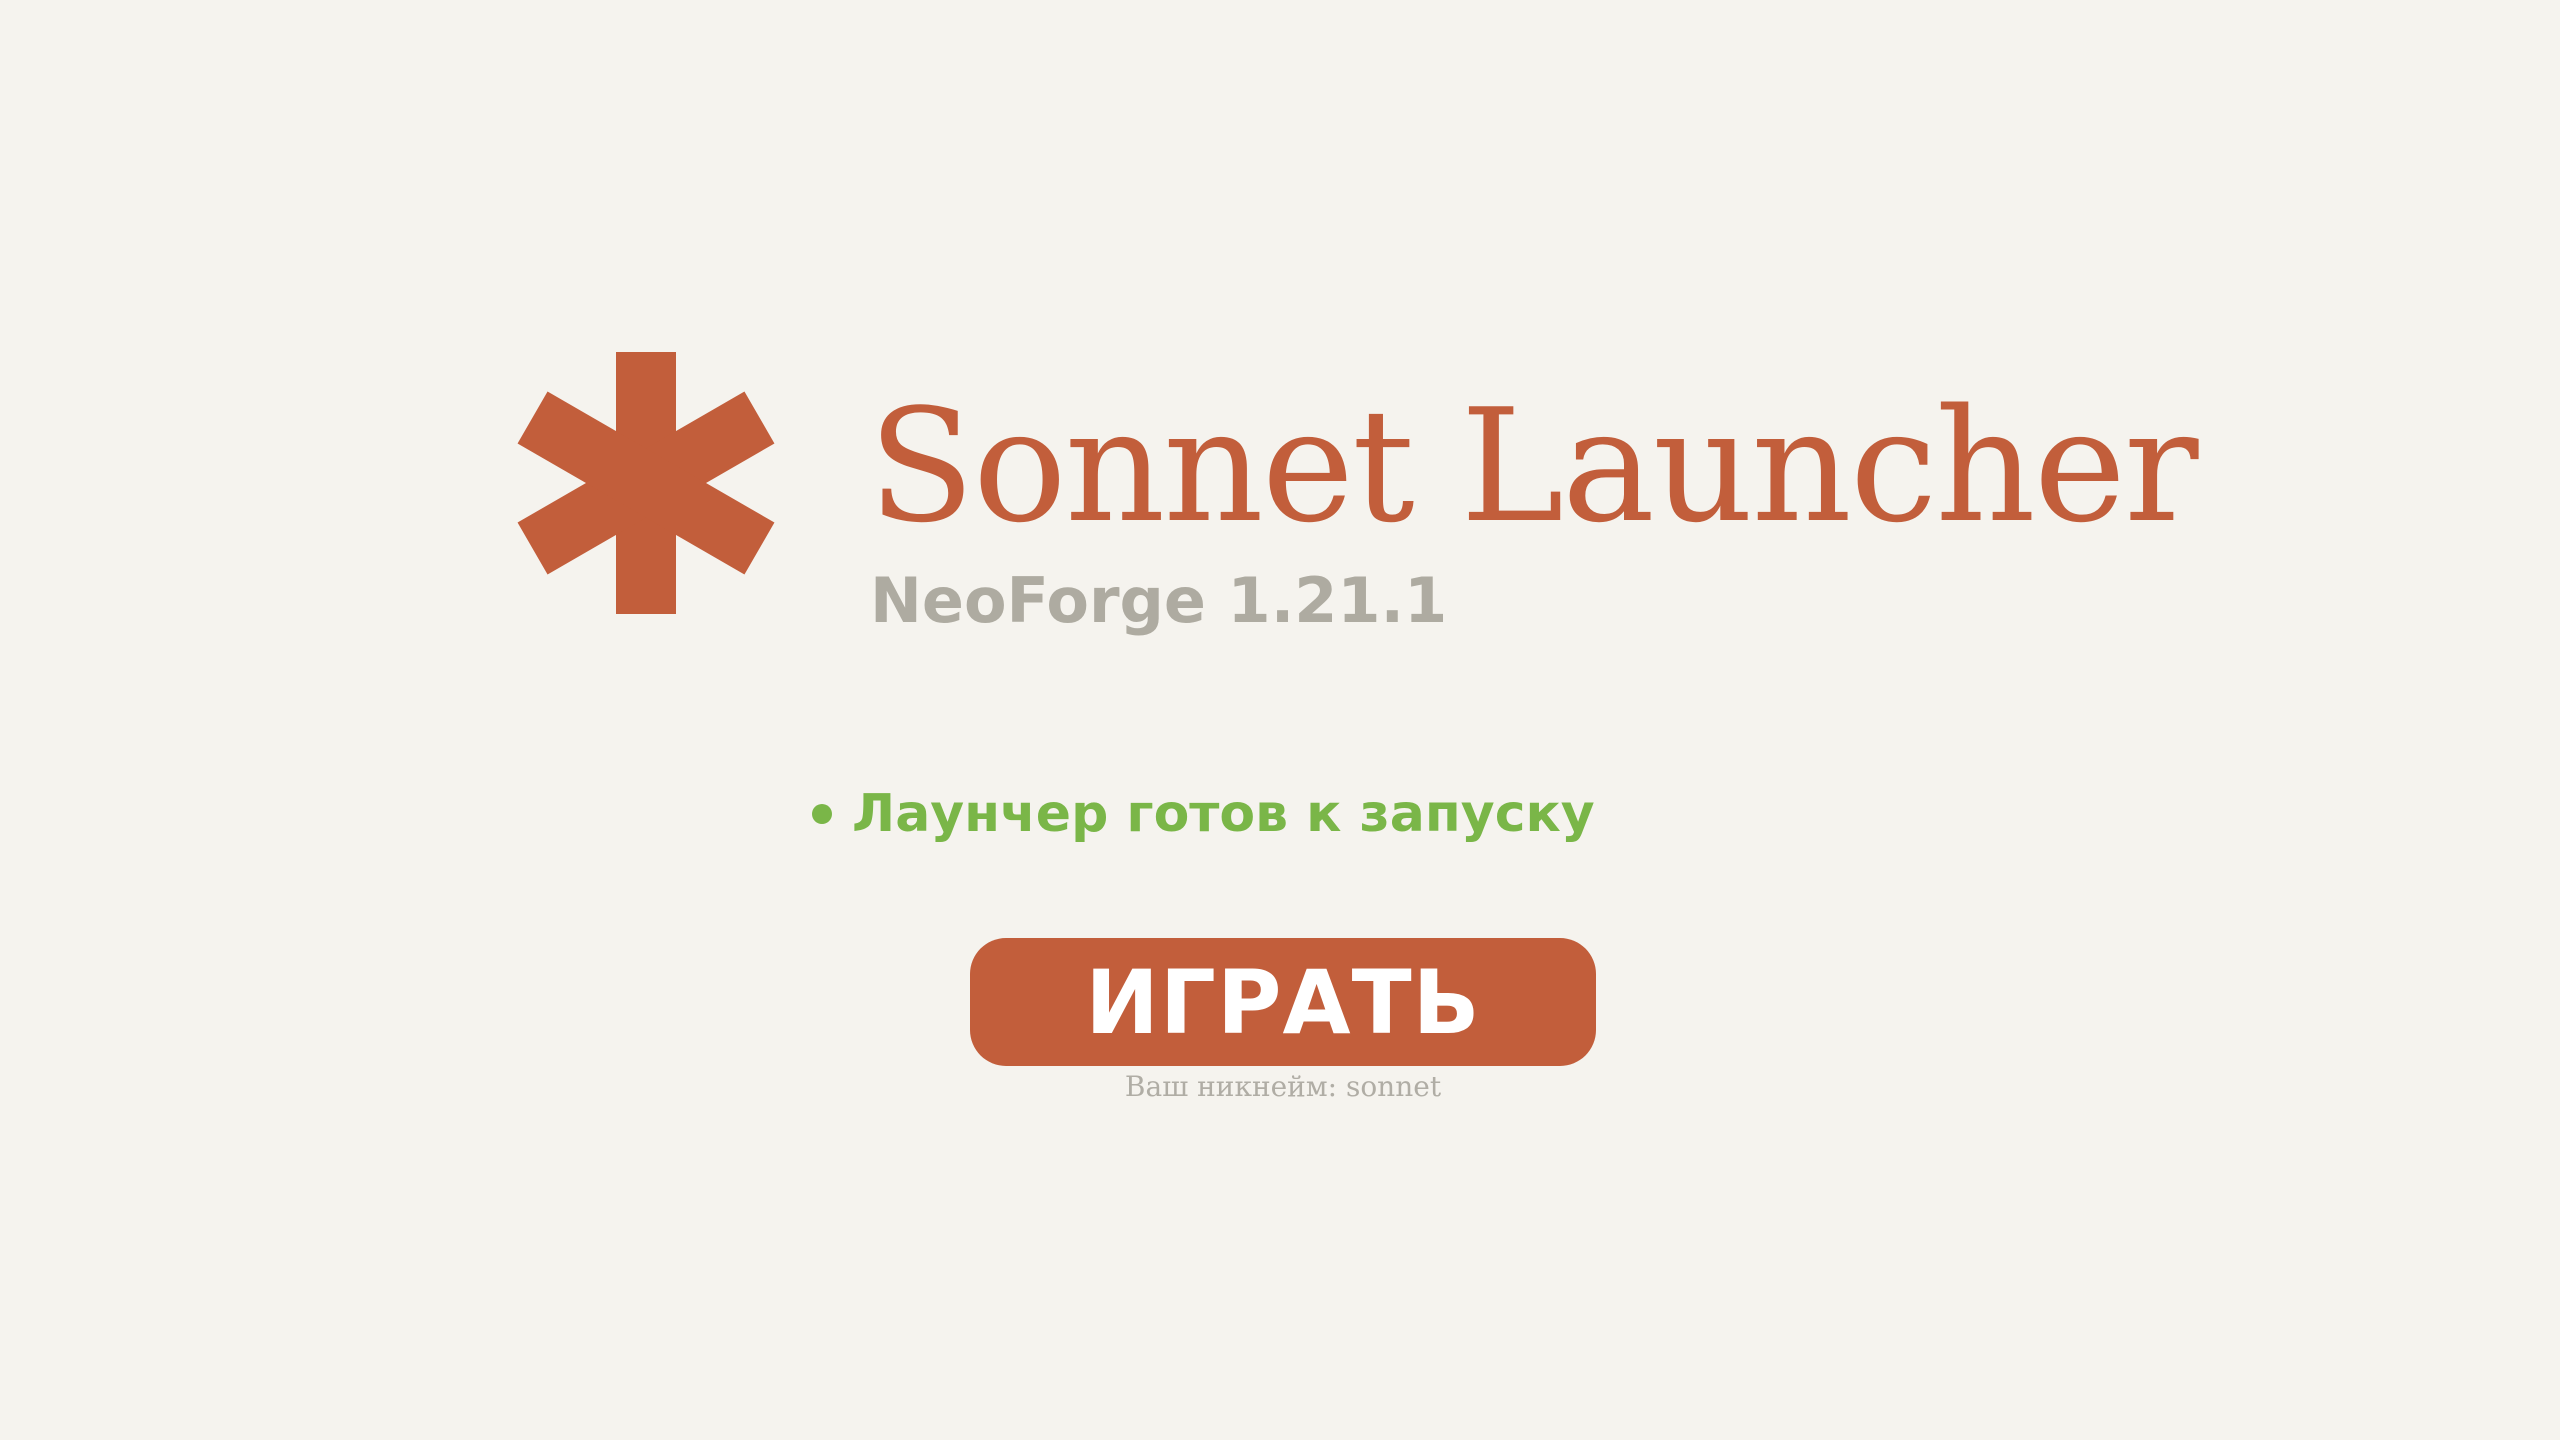 Image resolution: width=2560 pixels, height=1440 pixels. What do you see at coordinates (1283, 1086) in the screenshot?
I see `nickname-label: Ваш никнейм: sonnet` at bounding box center [1283, 1086].